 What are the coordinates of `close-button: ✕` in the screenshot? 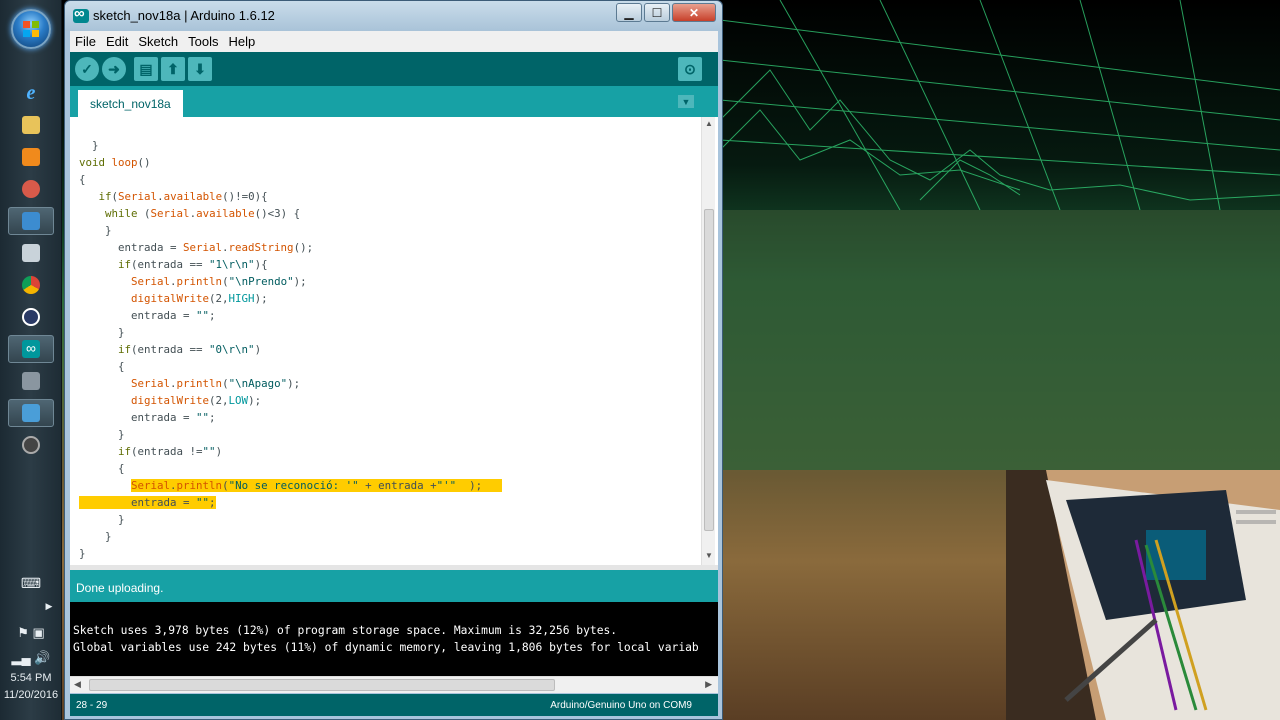 It's located at (694, 12).